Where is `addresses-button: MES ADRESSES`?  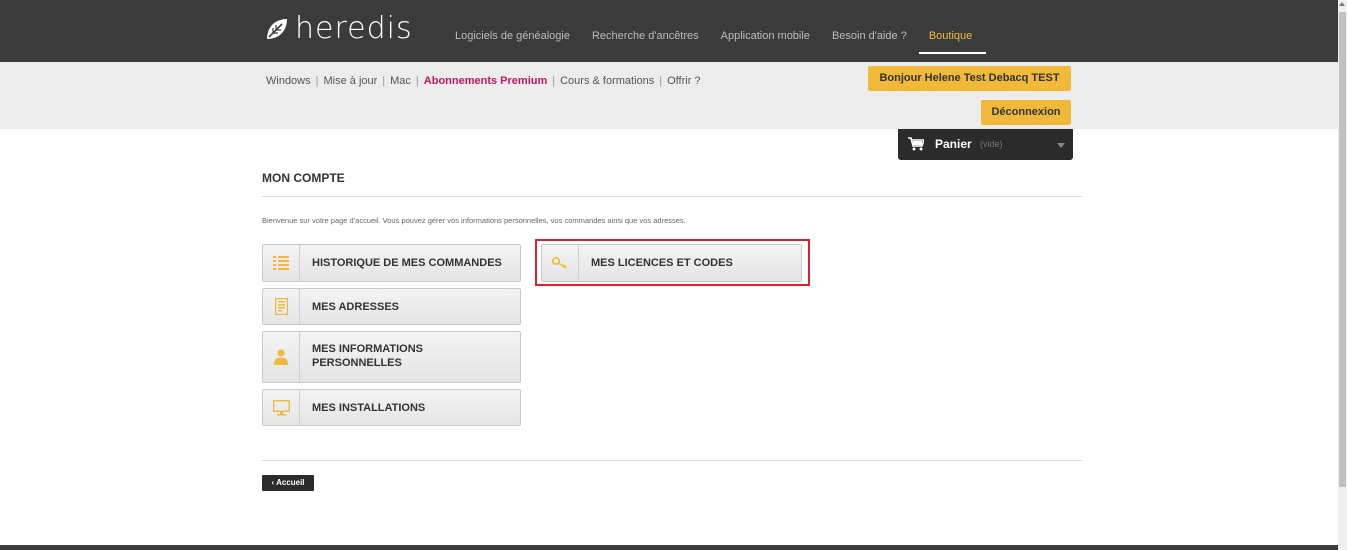 addresses-button: MES ADRESSES is located at coordinates (391, 306).